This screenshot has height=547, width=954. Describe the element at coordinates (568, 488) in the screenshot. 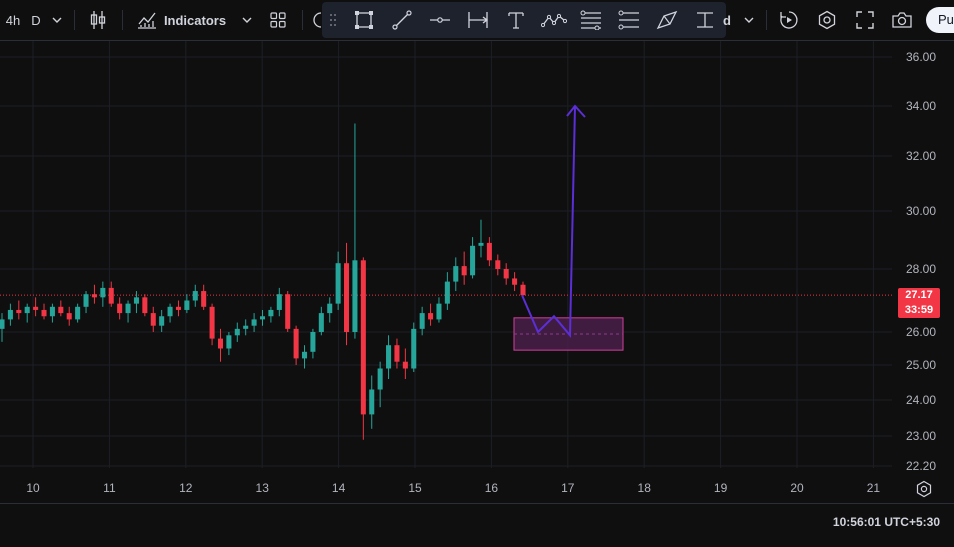

I see `time-tick-label: 17` at that location.